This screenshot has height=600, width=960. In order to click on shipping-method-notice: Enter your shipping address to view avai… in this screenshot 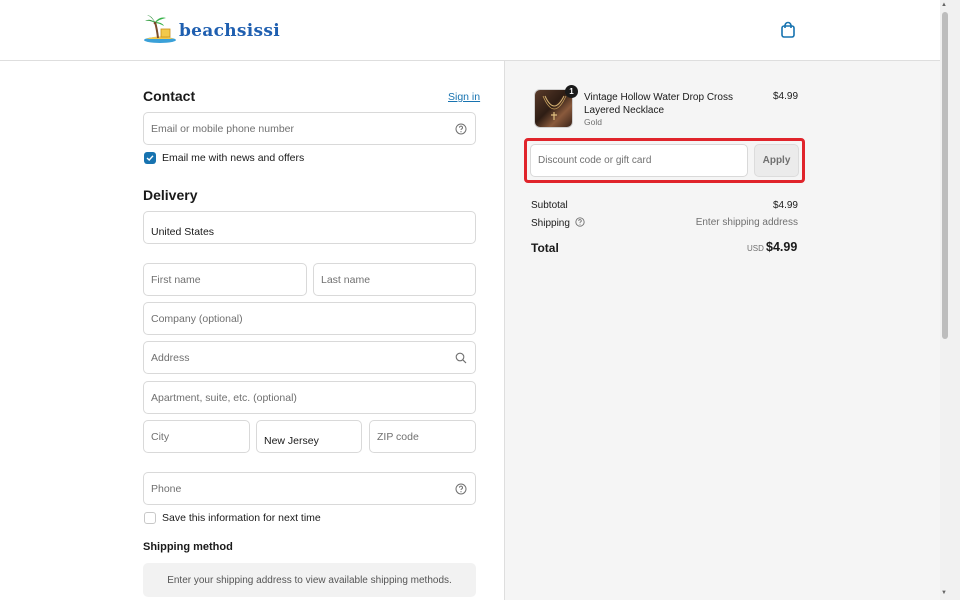, I will do `click(309, 580)`.